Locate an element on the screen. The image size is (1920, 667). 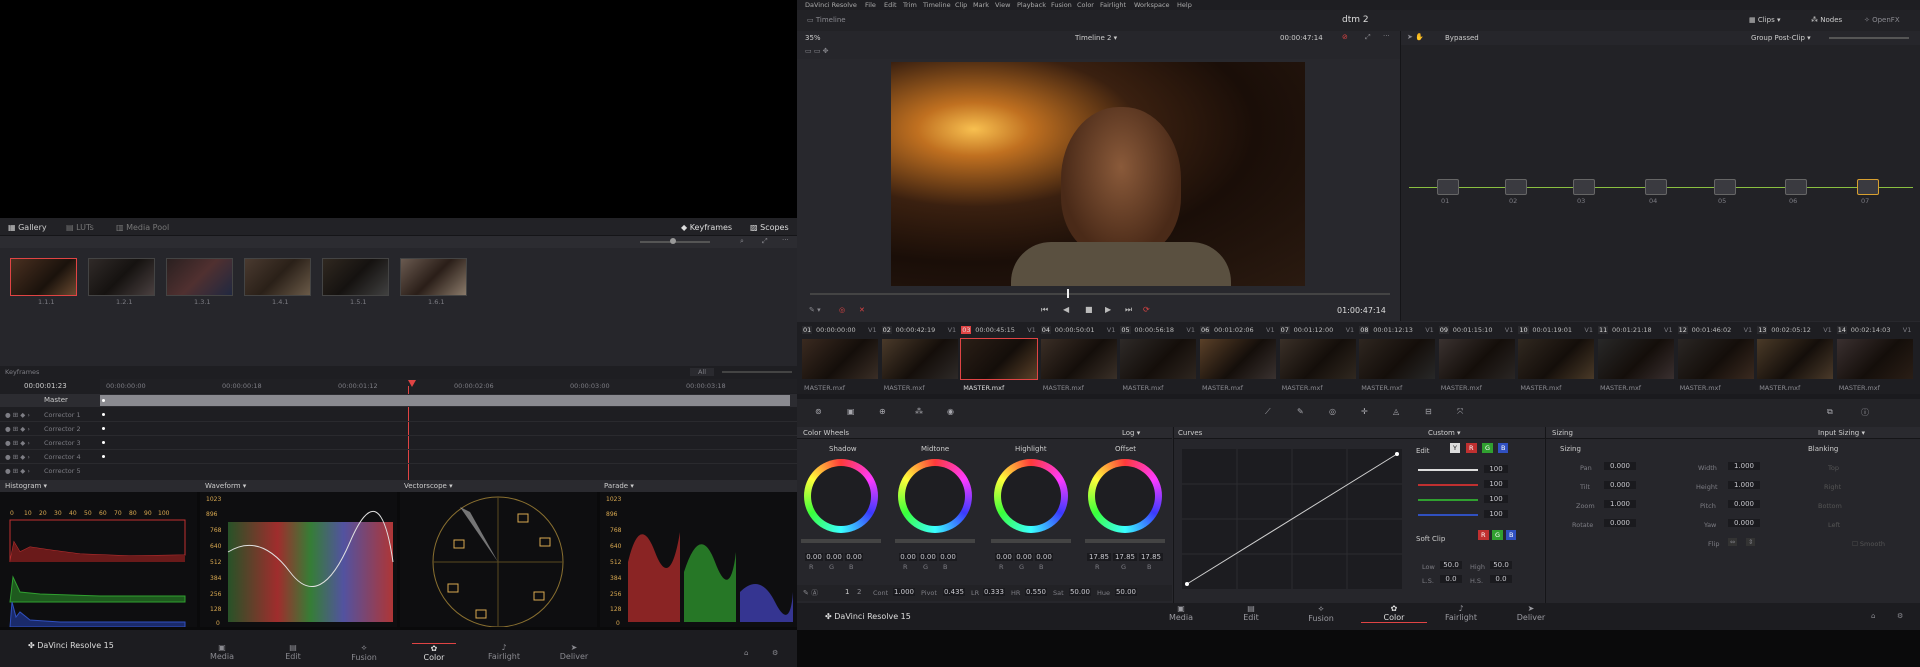
curve-channel-g: G is located at coordinates (1488, 448).